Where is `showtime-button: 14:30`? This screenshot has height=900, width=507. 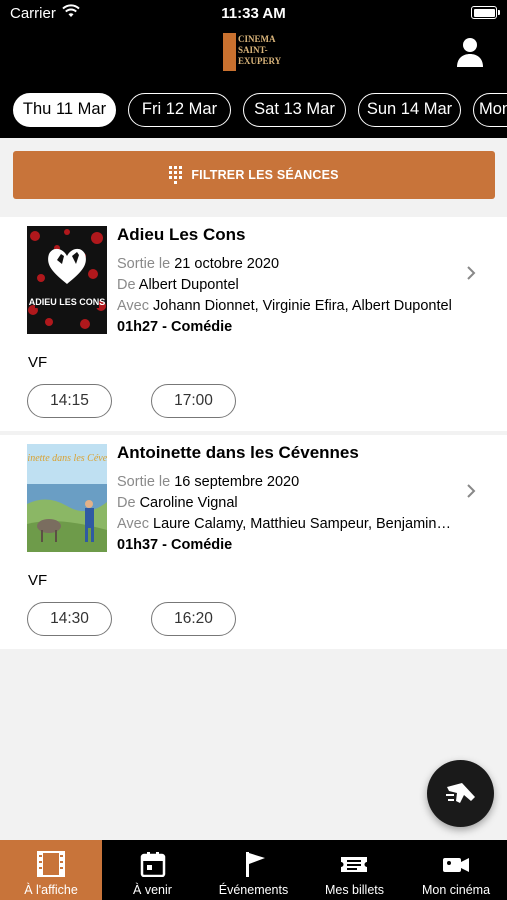 showtime-button: 14:30 is located at coordinates (69, 619).